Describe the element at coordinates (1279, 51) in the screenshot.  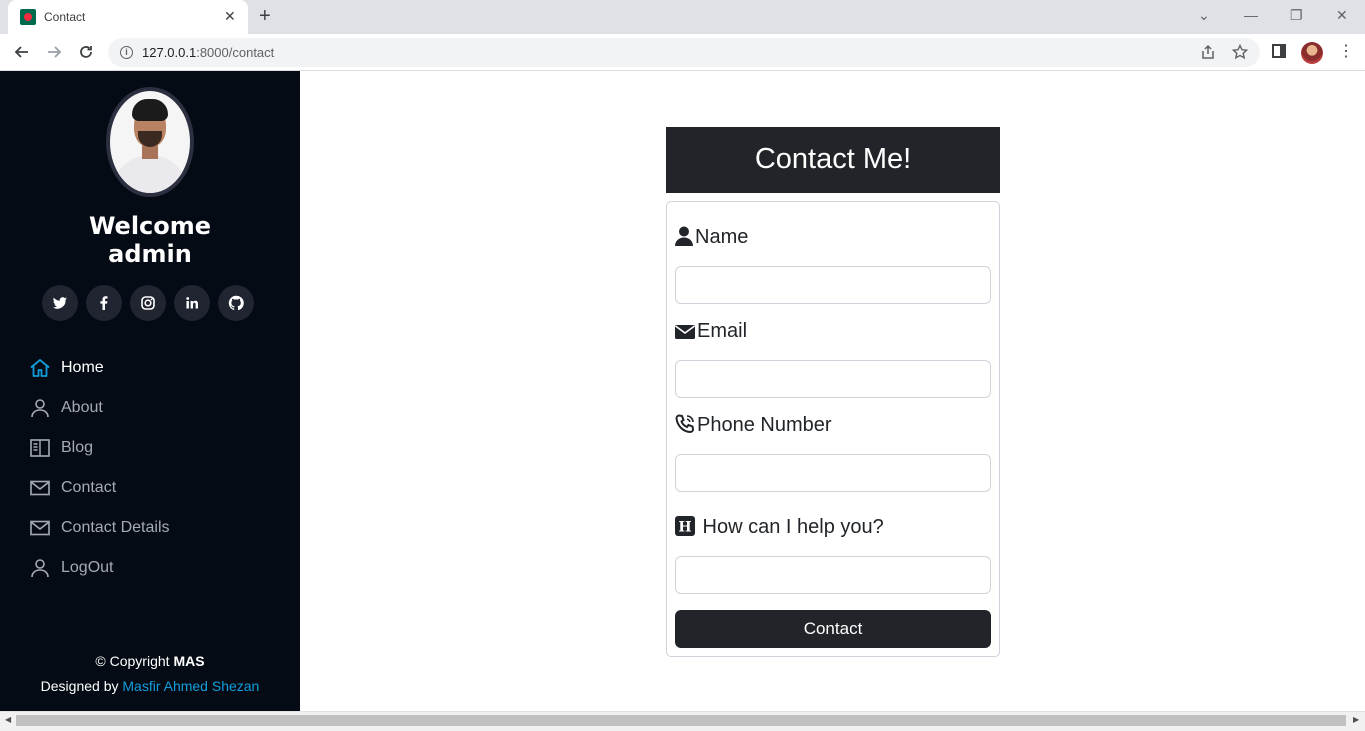
I see `side-panel-icon` at that location.